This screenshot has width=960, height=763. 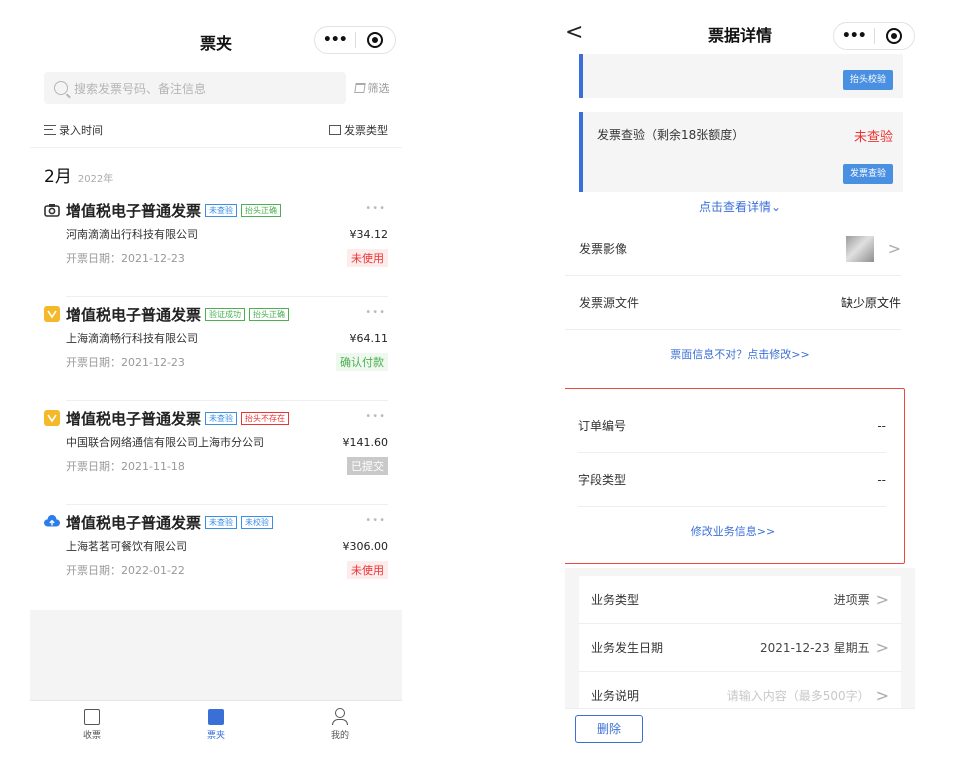 I want to click on header-verify-button: 抬头校验, so click(x=867, y=80).